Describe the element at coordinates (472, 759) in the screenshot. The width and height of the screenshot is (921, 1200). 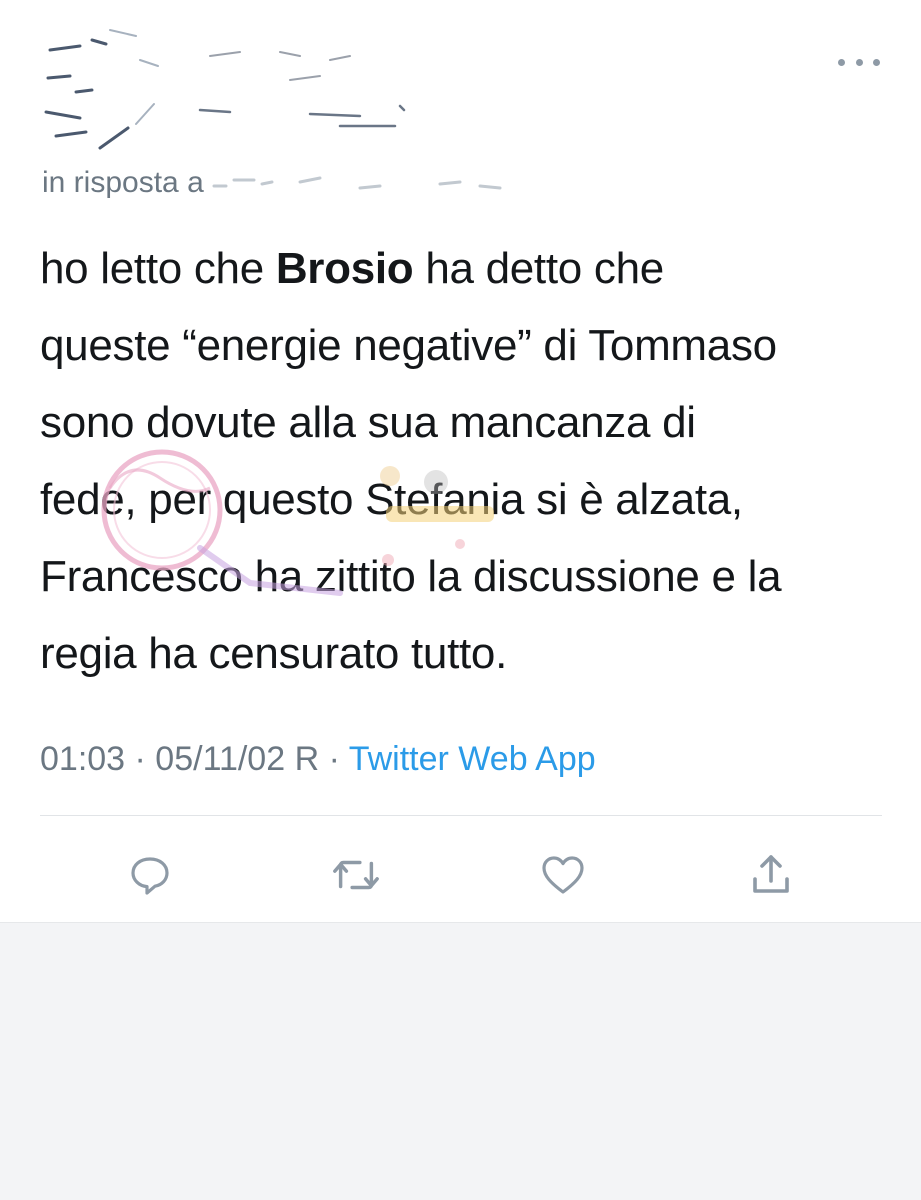
I see `tweet-source-link: Twitter Web App` at that location.